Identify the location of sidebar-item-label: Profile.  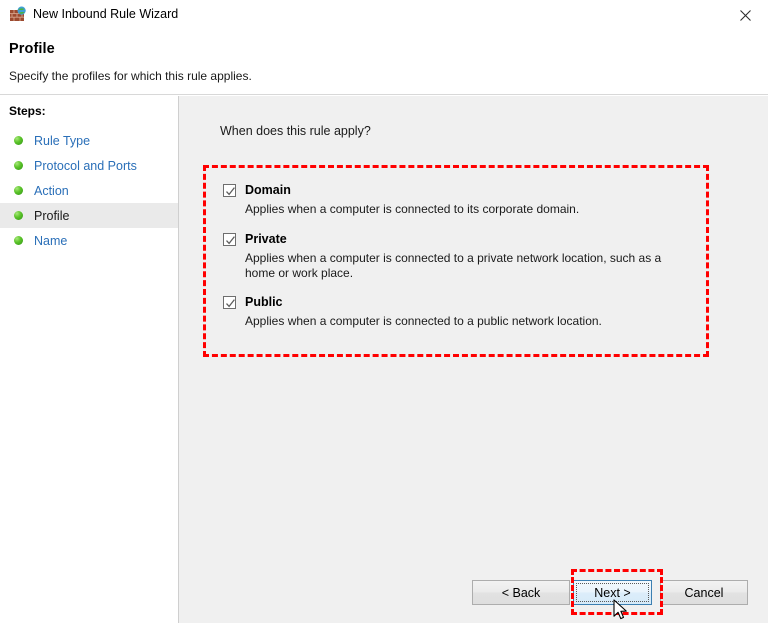
(52, 215).